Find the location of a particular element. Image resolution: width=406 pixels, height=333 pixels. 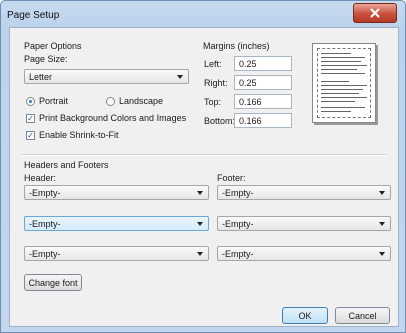

footer-label: Footer: is located at coordinates (231, 178).